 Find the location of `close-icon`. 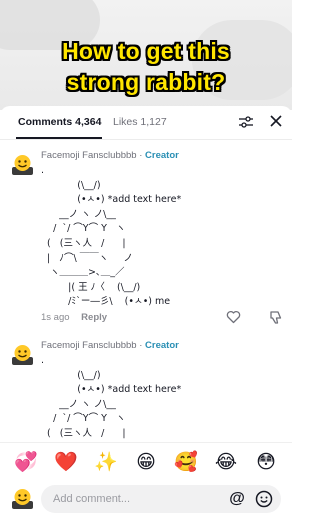

close-icon is located at coordinates (276, 121).